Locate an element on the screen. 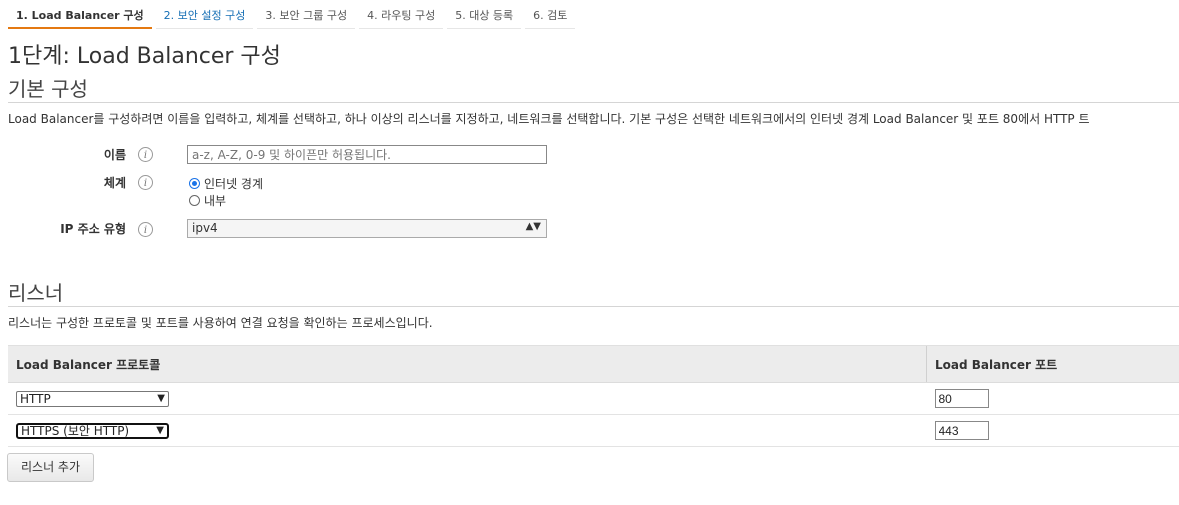 This screenshot has height=505, width=1179. column-header-port: Load Balancer 포트 is located at coordinates (1052, 364).